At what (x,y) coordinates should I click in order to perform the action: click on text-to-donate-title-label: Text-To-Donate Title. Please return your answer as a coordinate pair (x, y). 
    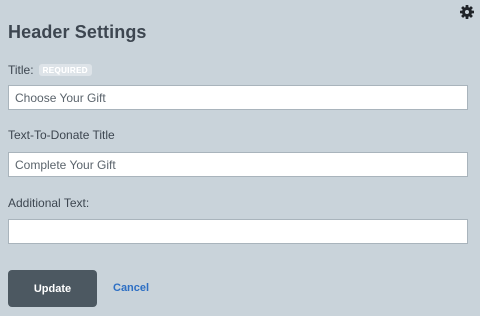
    Looking at the image, I should click on (61, 135).